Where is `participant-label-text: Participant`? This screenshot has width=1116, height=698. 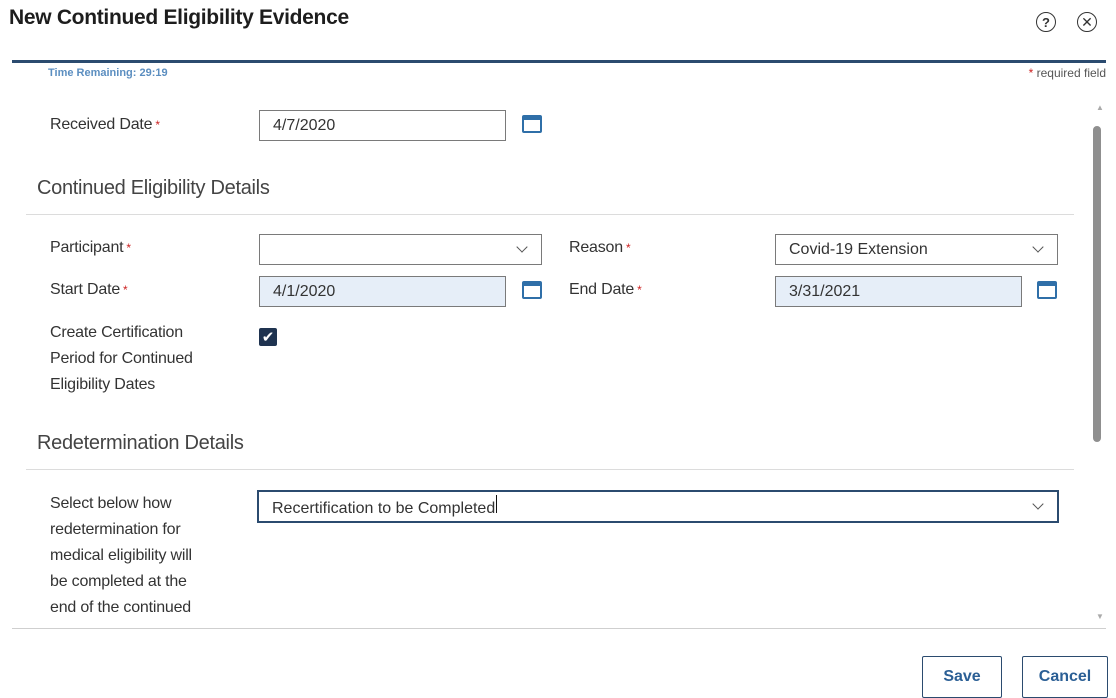
participant-label-text: Participant is located at coordinates (87, 247).